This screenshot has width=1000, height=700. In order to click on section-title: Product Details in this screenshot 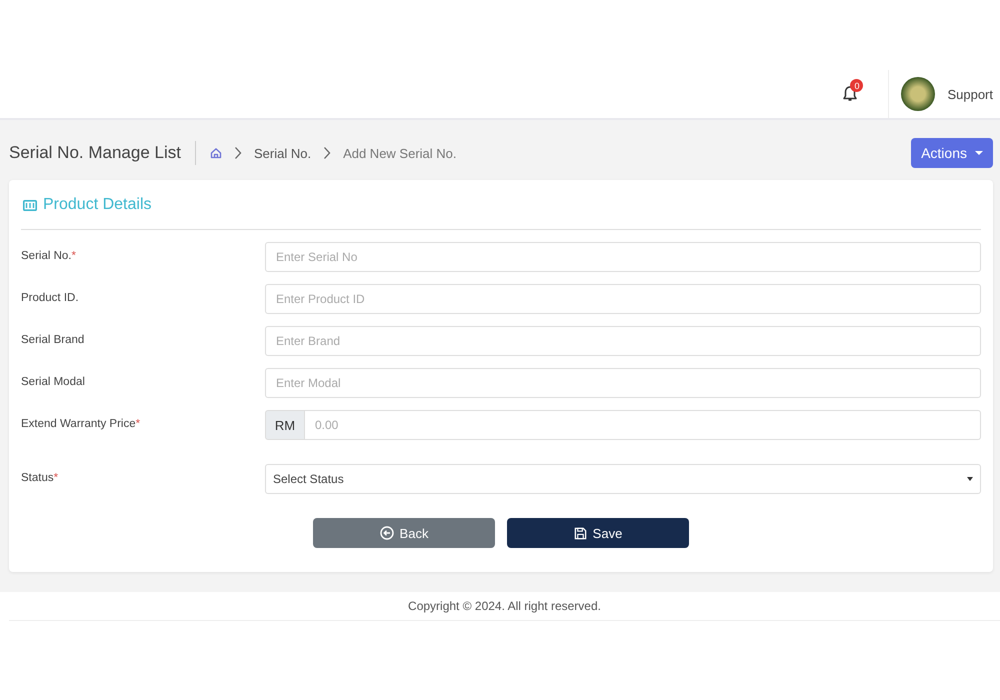, I will do `click(97, 205)`.